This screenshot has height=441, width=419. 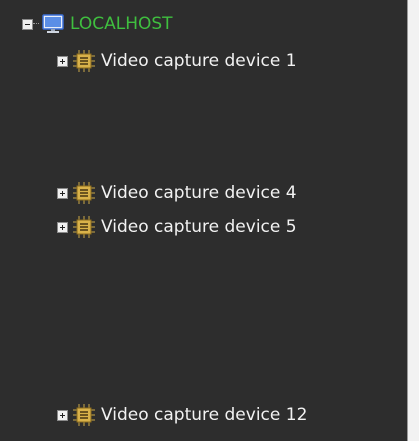 I want to click on device-label: Video capture device 12, so click(x=204, y=415).